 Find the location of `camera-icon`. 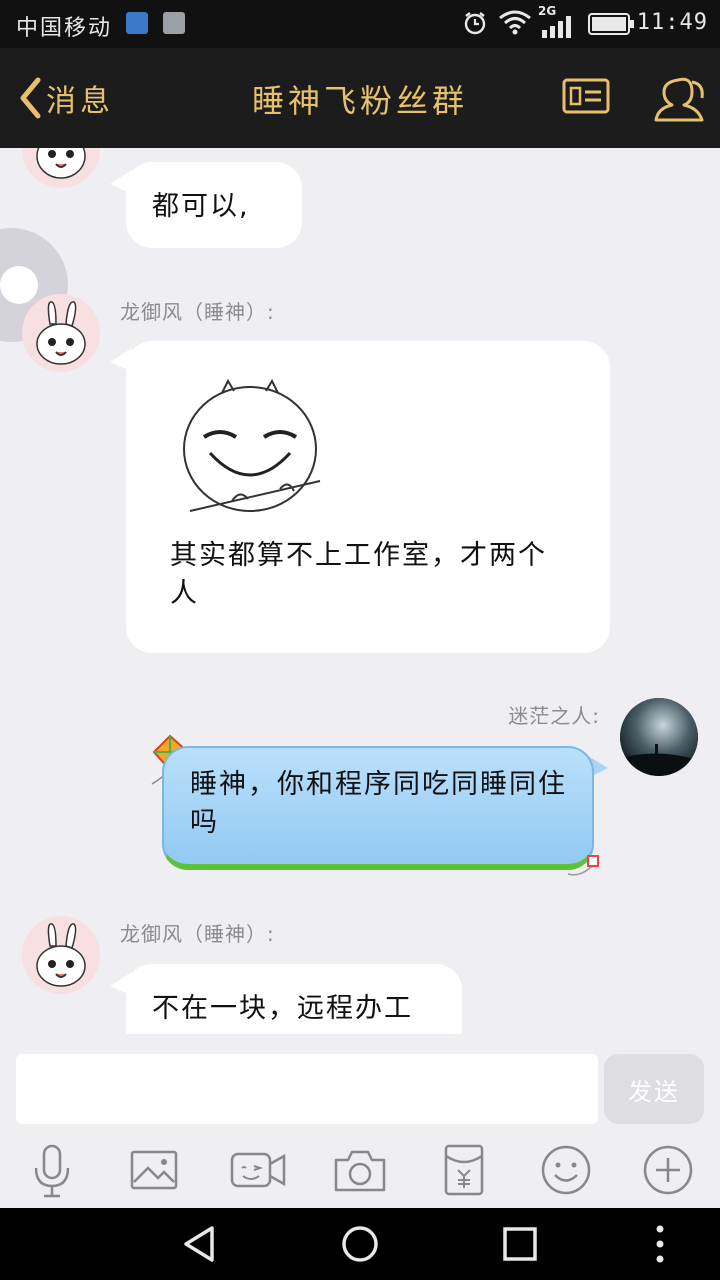

camera-icon is located at coordinates (360, 1170).